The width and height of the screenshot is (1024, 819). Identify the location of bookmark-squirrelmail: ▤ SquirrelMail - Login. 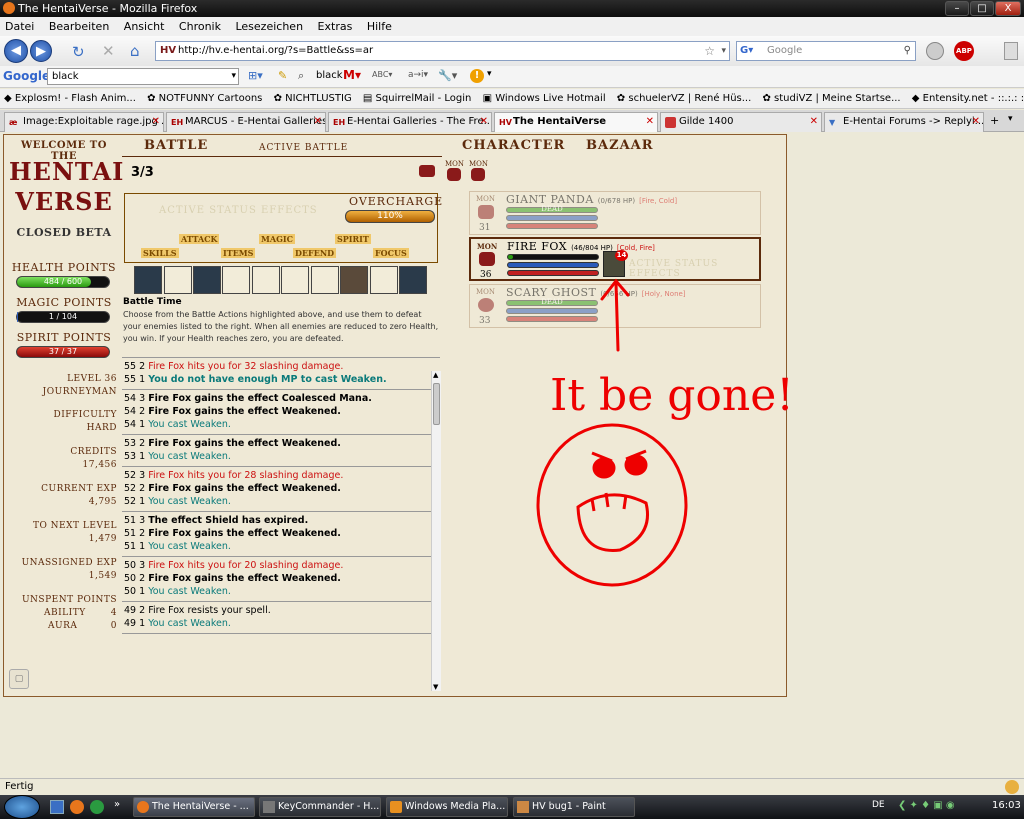
(417, 98).